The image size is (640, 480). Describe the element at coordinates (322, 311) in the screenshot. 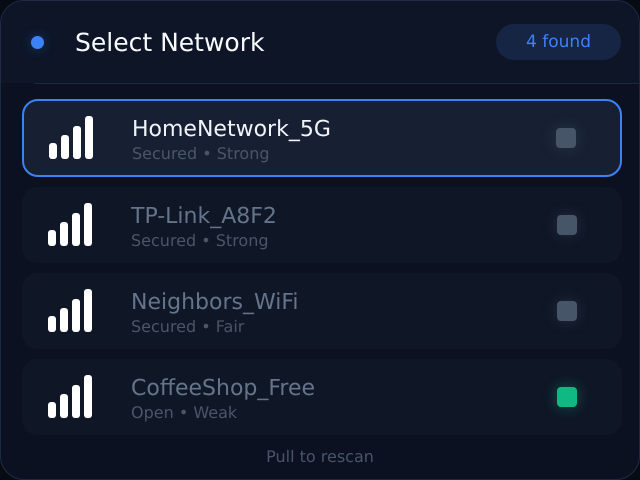

I see `network-item: Neighbors_WiFi Secured • Fair` at that location.